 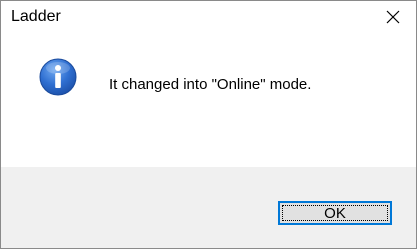 I want to click on info-icon, so click(x=58, y=77).